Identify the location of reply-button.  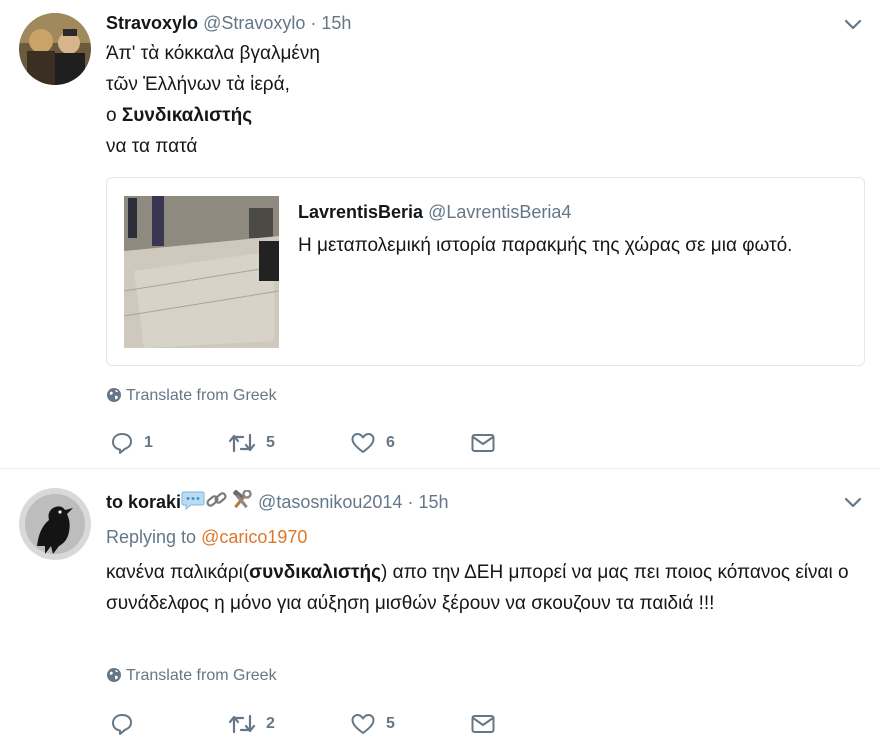
(127, 724).